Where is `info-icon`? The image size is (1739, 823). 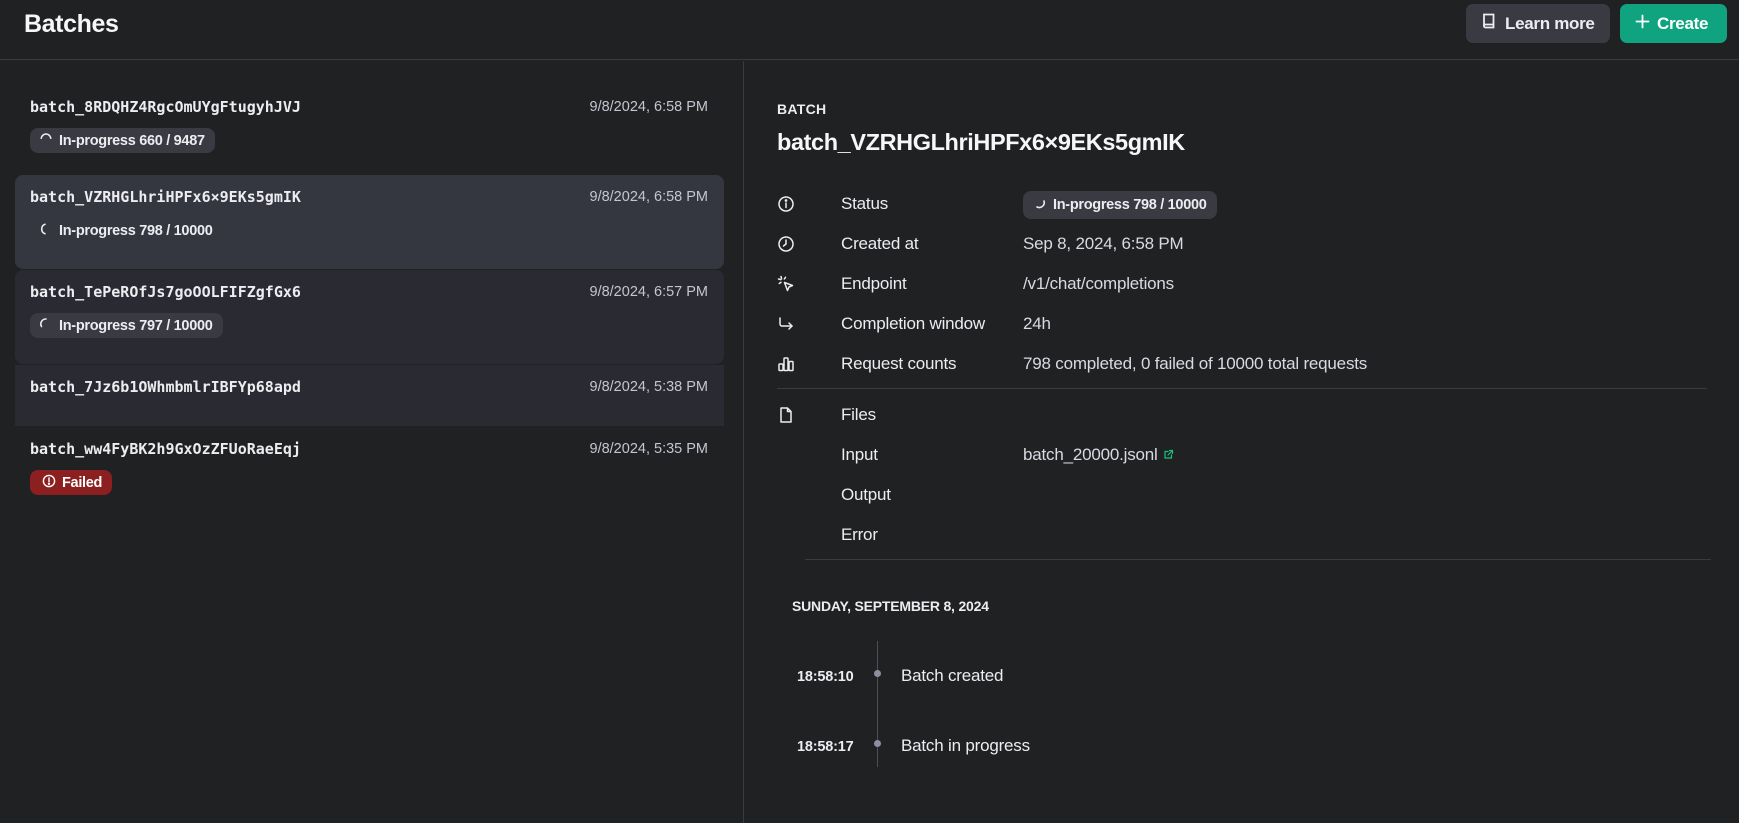 info-icon is located at coordinates (786, 204).